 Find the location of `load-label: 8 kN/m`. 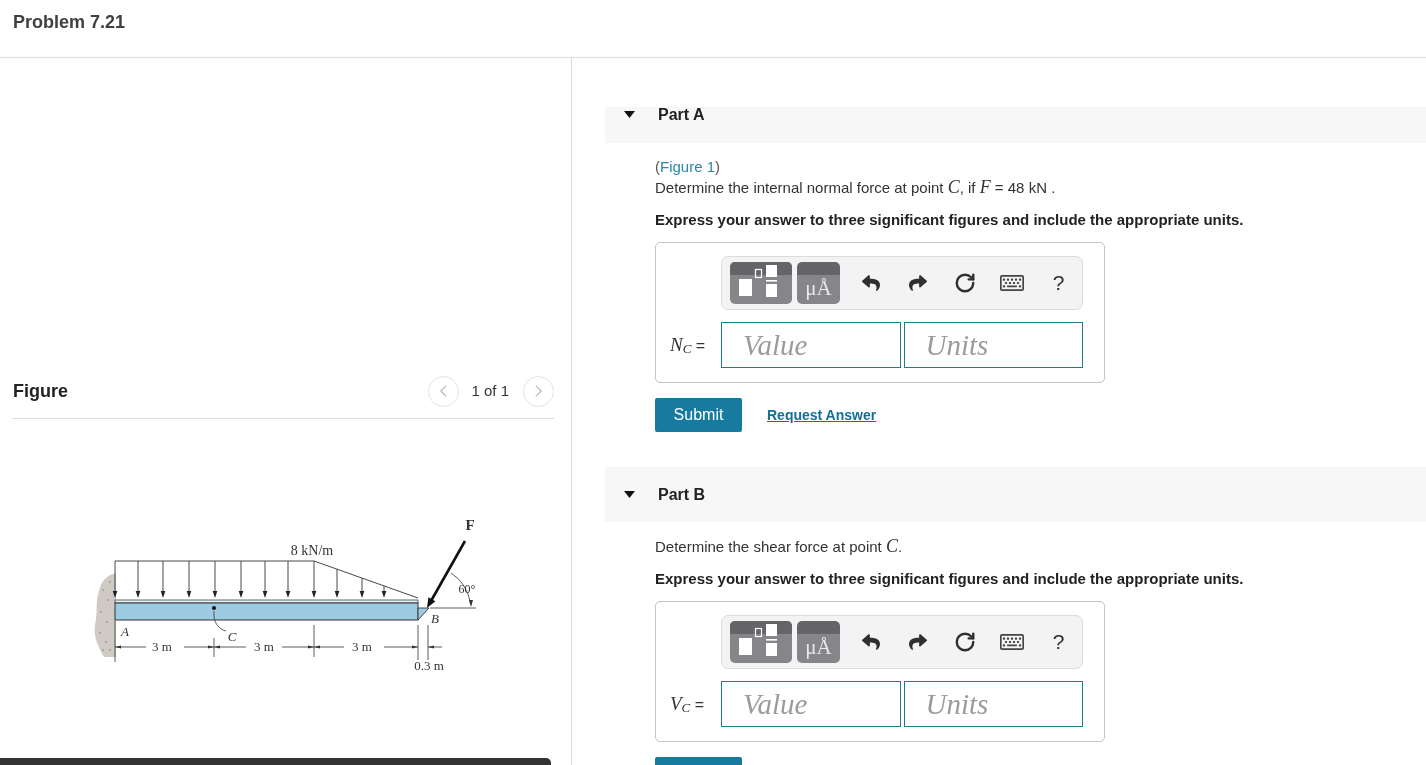

load-label: 8 kN/m is located at coordinates (312, 550).